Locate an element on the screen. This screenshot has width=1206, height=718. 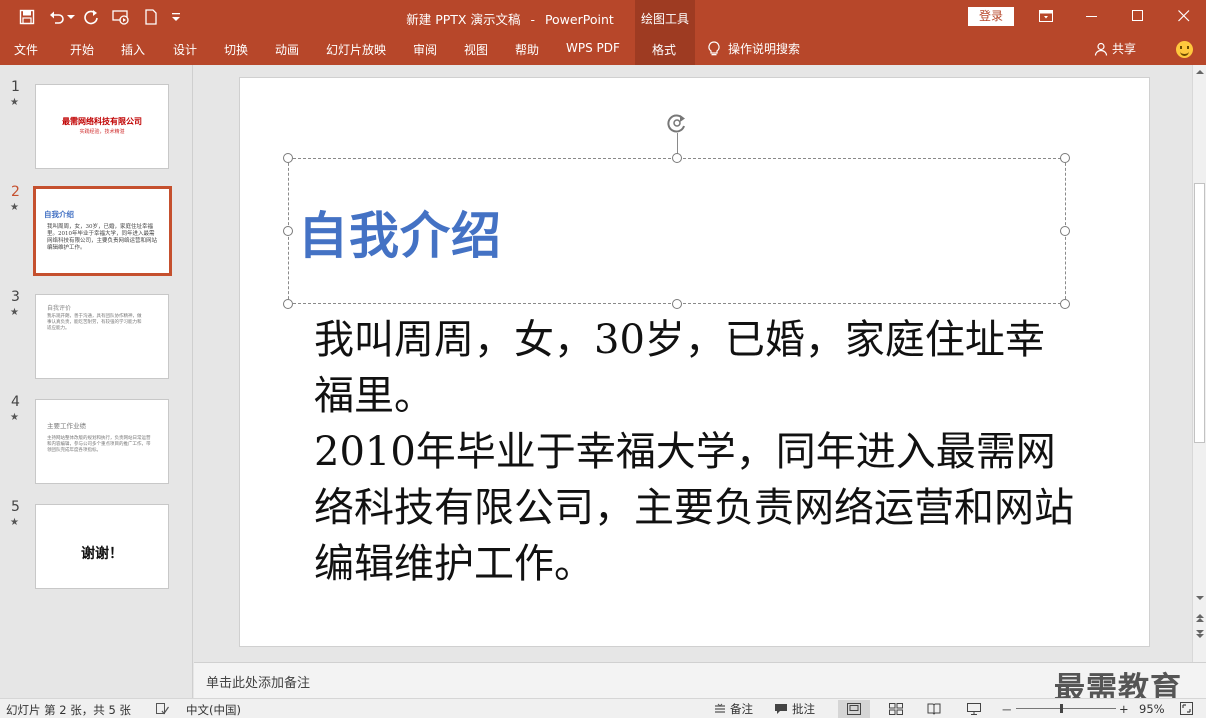
comment-icon is located at coordinates (781, 709).